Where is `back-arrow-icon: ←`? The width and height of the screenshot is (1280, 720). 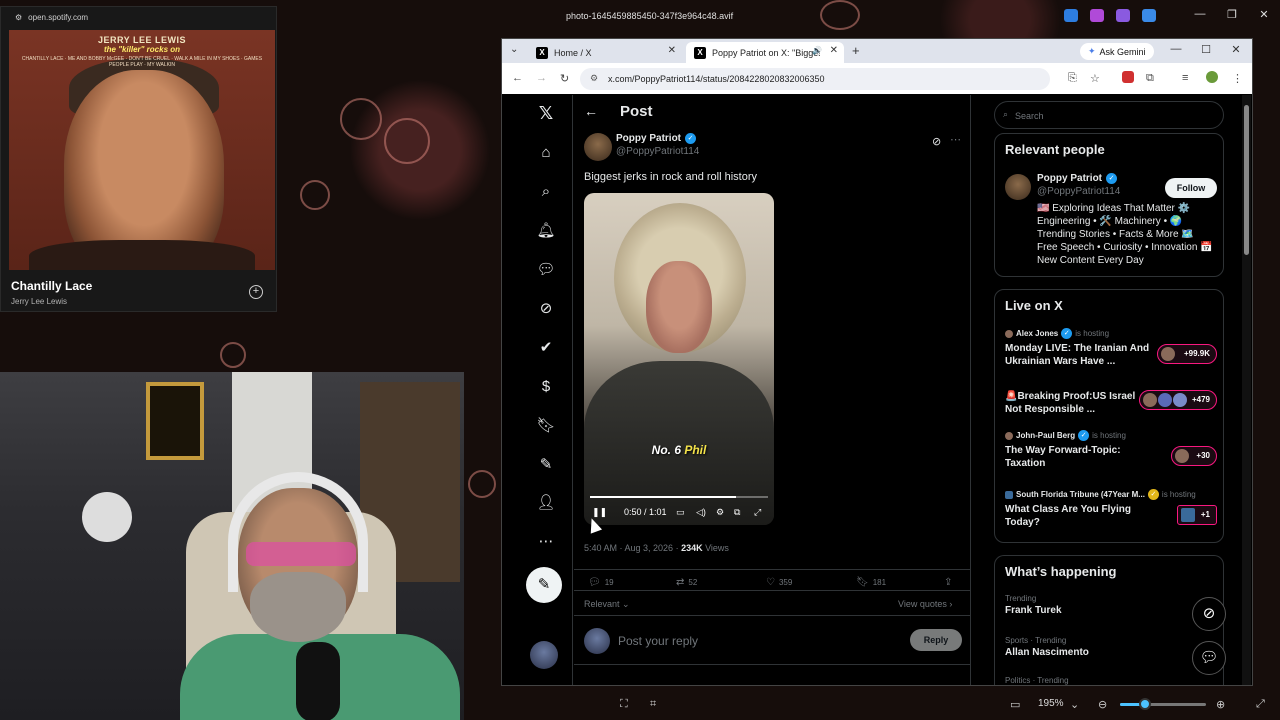 back-arrow-icon: ← is located at coordinates (591, 111).